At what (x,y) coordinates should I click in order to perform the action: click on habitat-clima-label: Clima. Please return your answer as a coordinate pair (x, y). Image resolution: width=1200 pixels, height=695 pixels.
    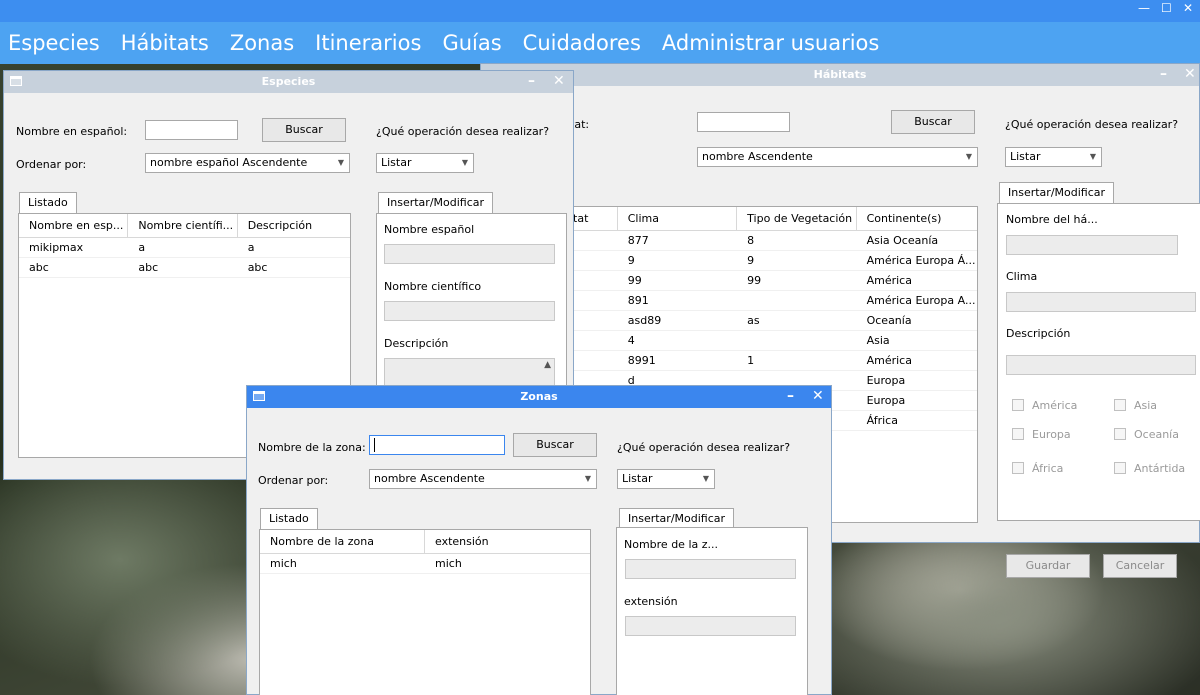
    Looking at the image, I should click on (1022, 276).